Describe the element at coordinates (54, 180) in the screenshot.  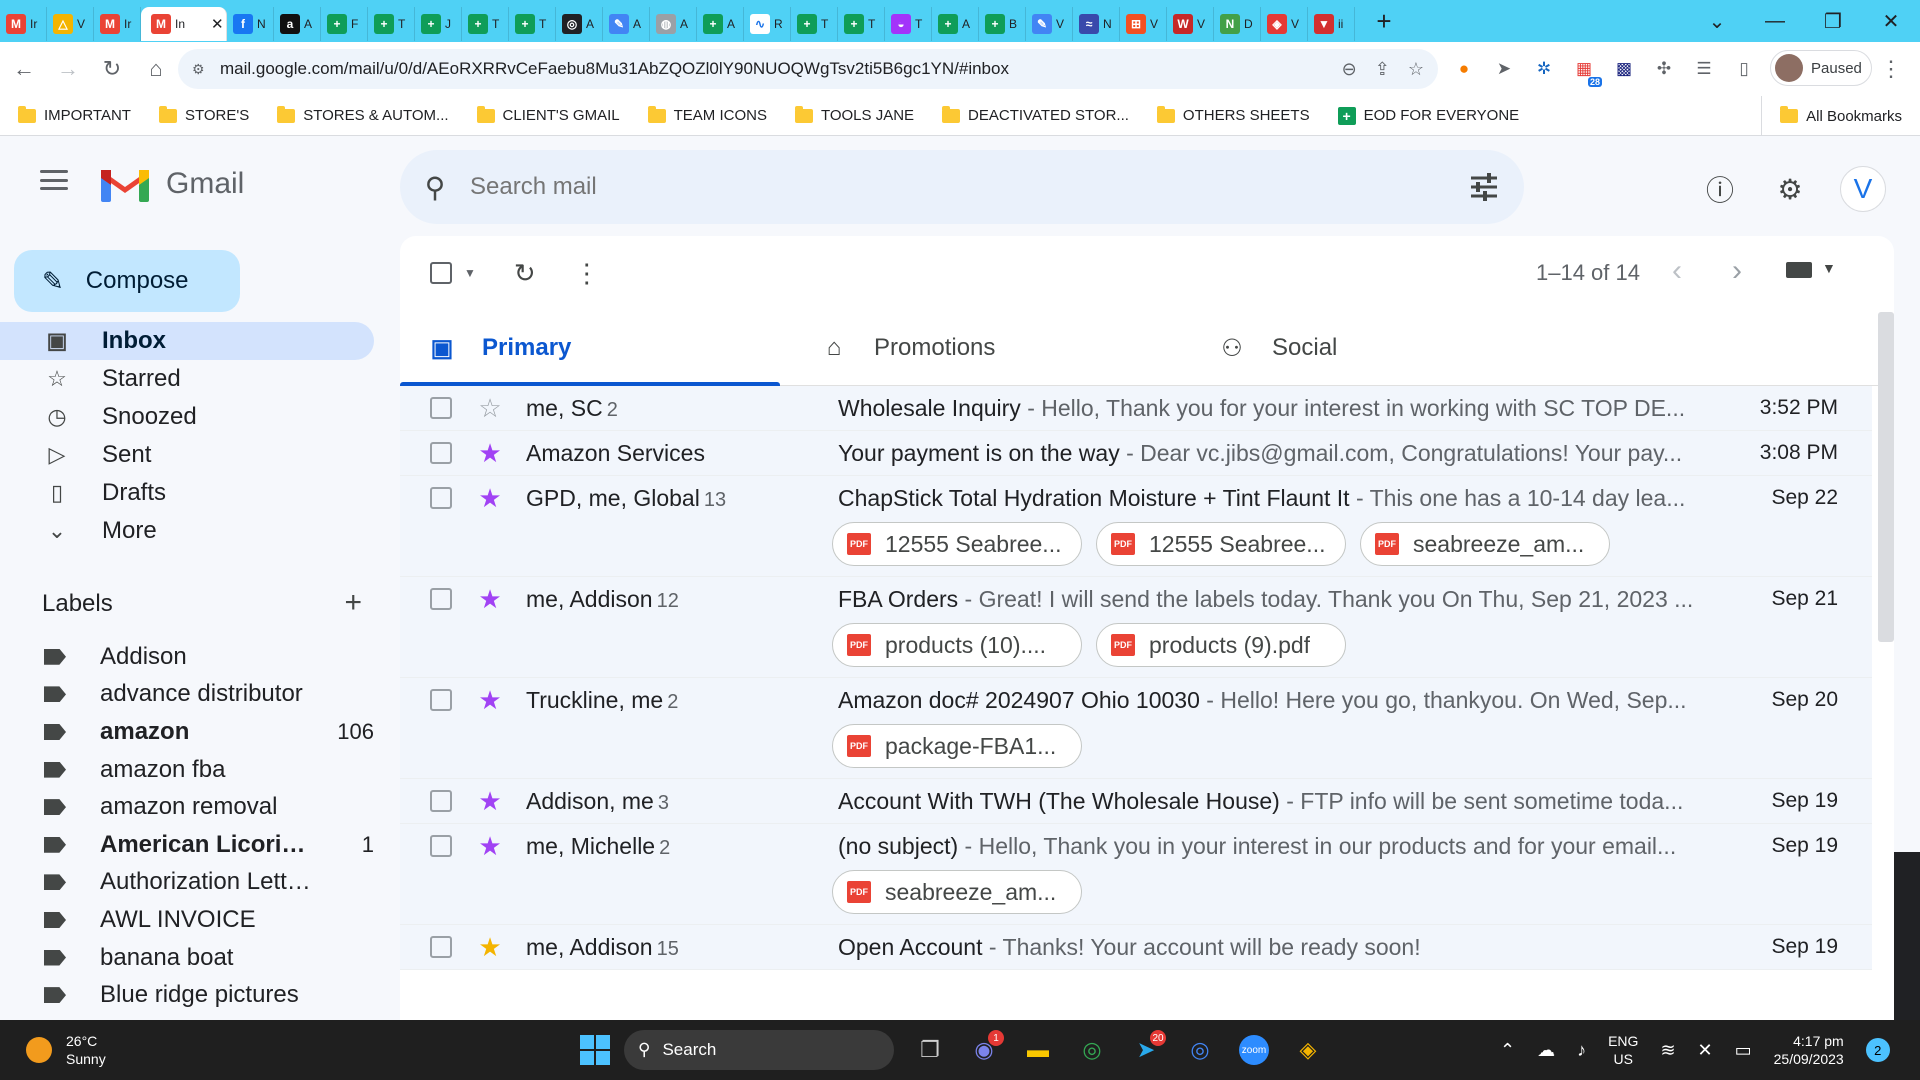
I see `main-menu-icon` at that location.